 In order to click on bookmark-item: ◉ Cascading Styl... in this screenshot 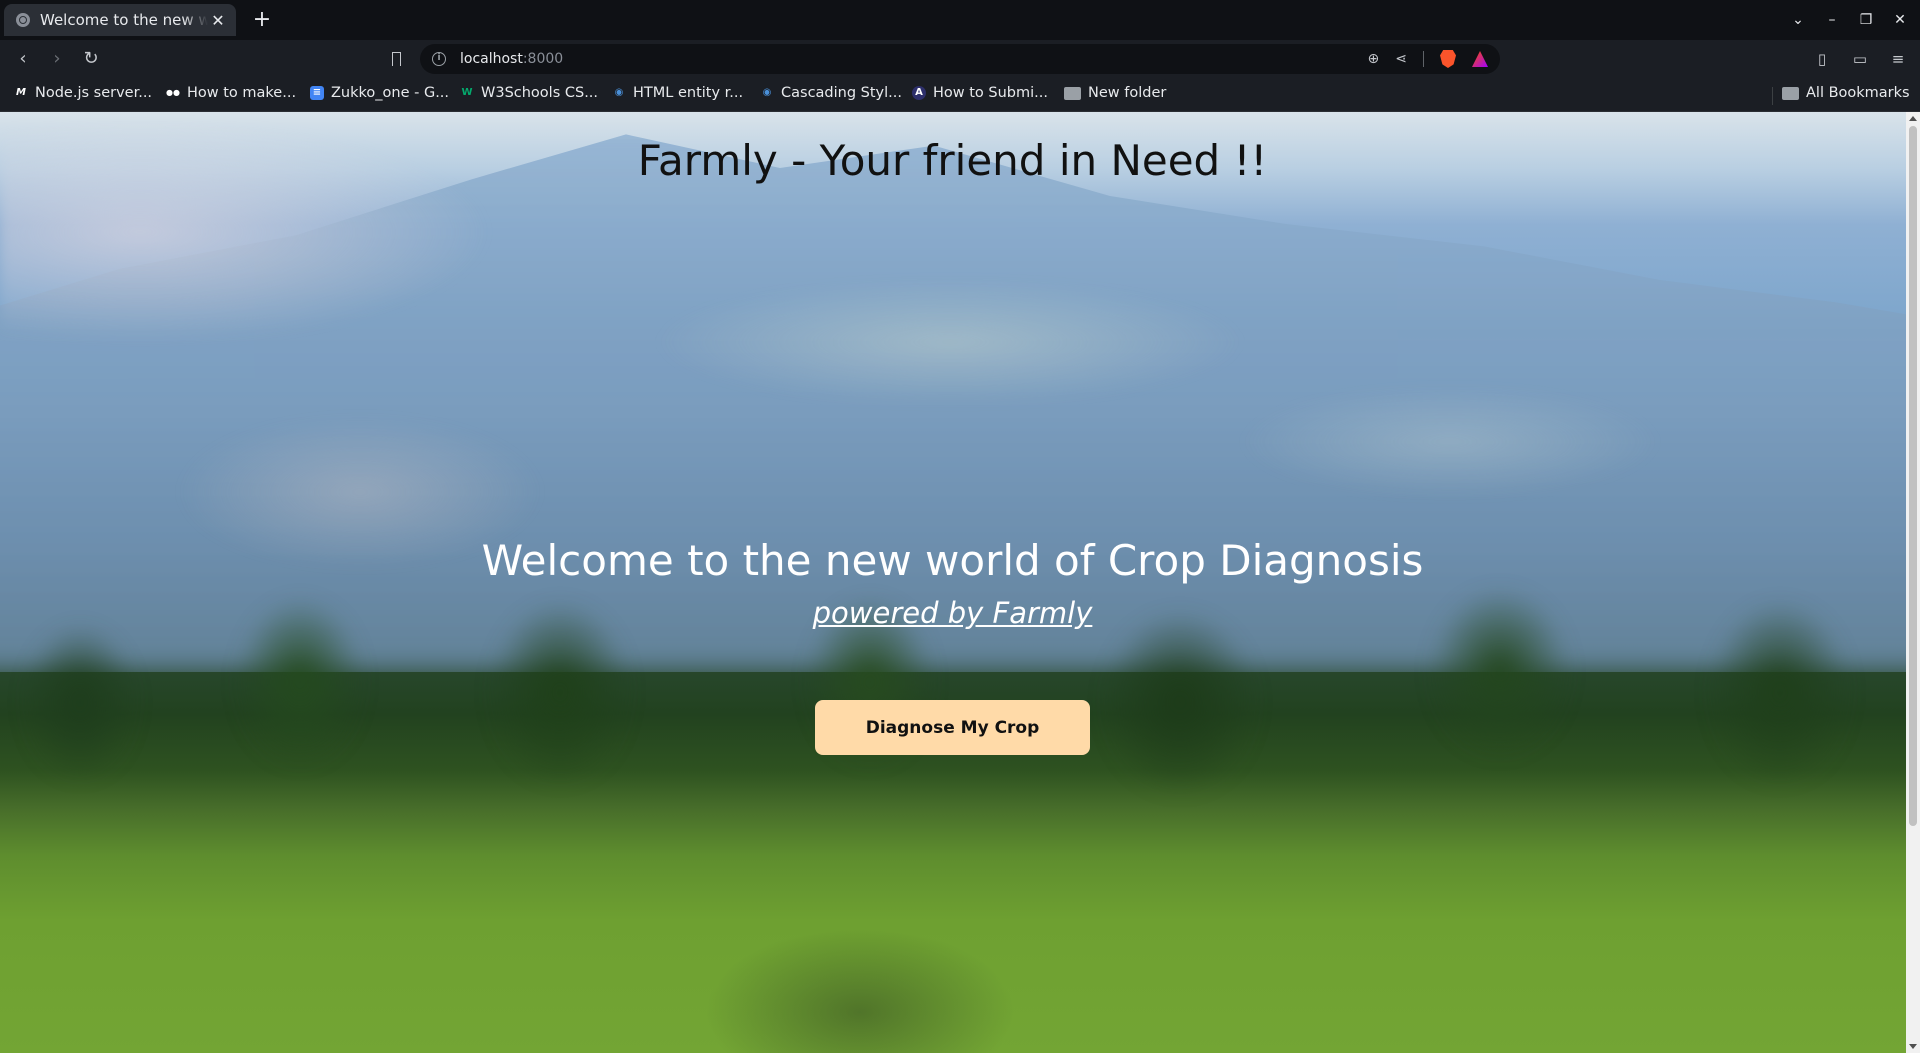, I will do `click(831, 93)`.